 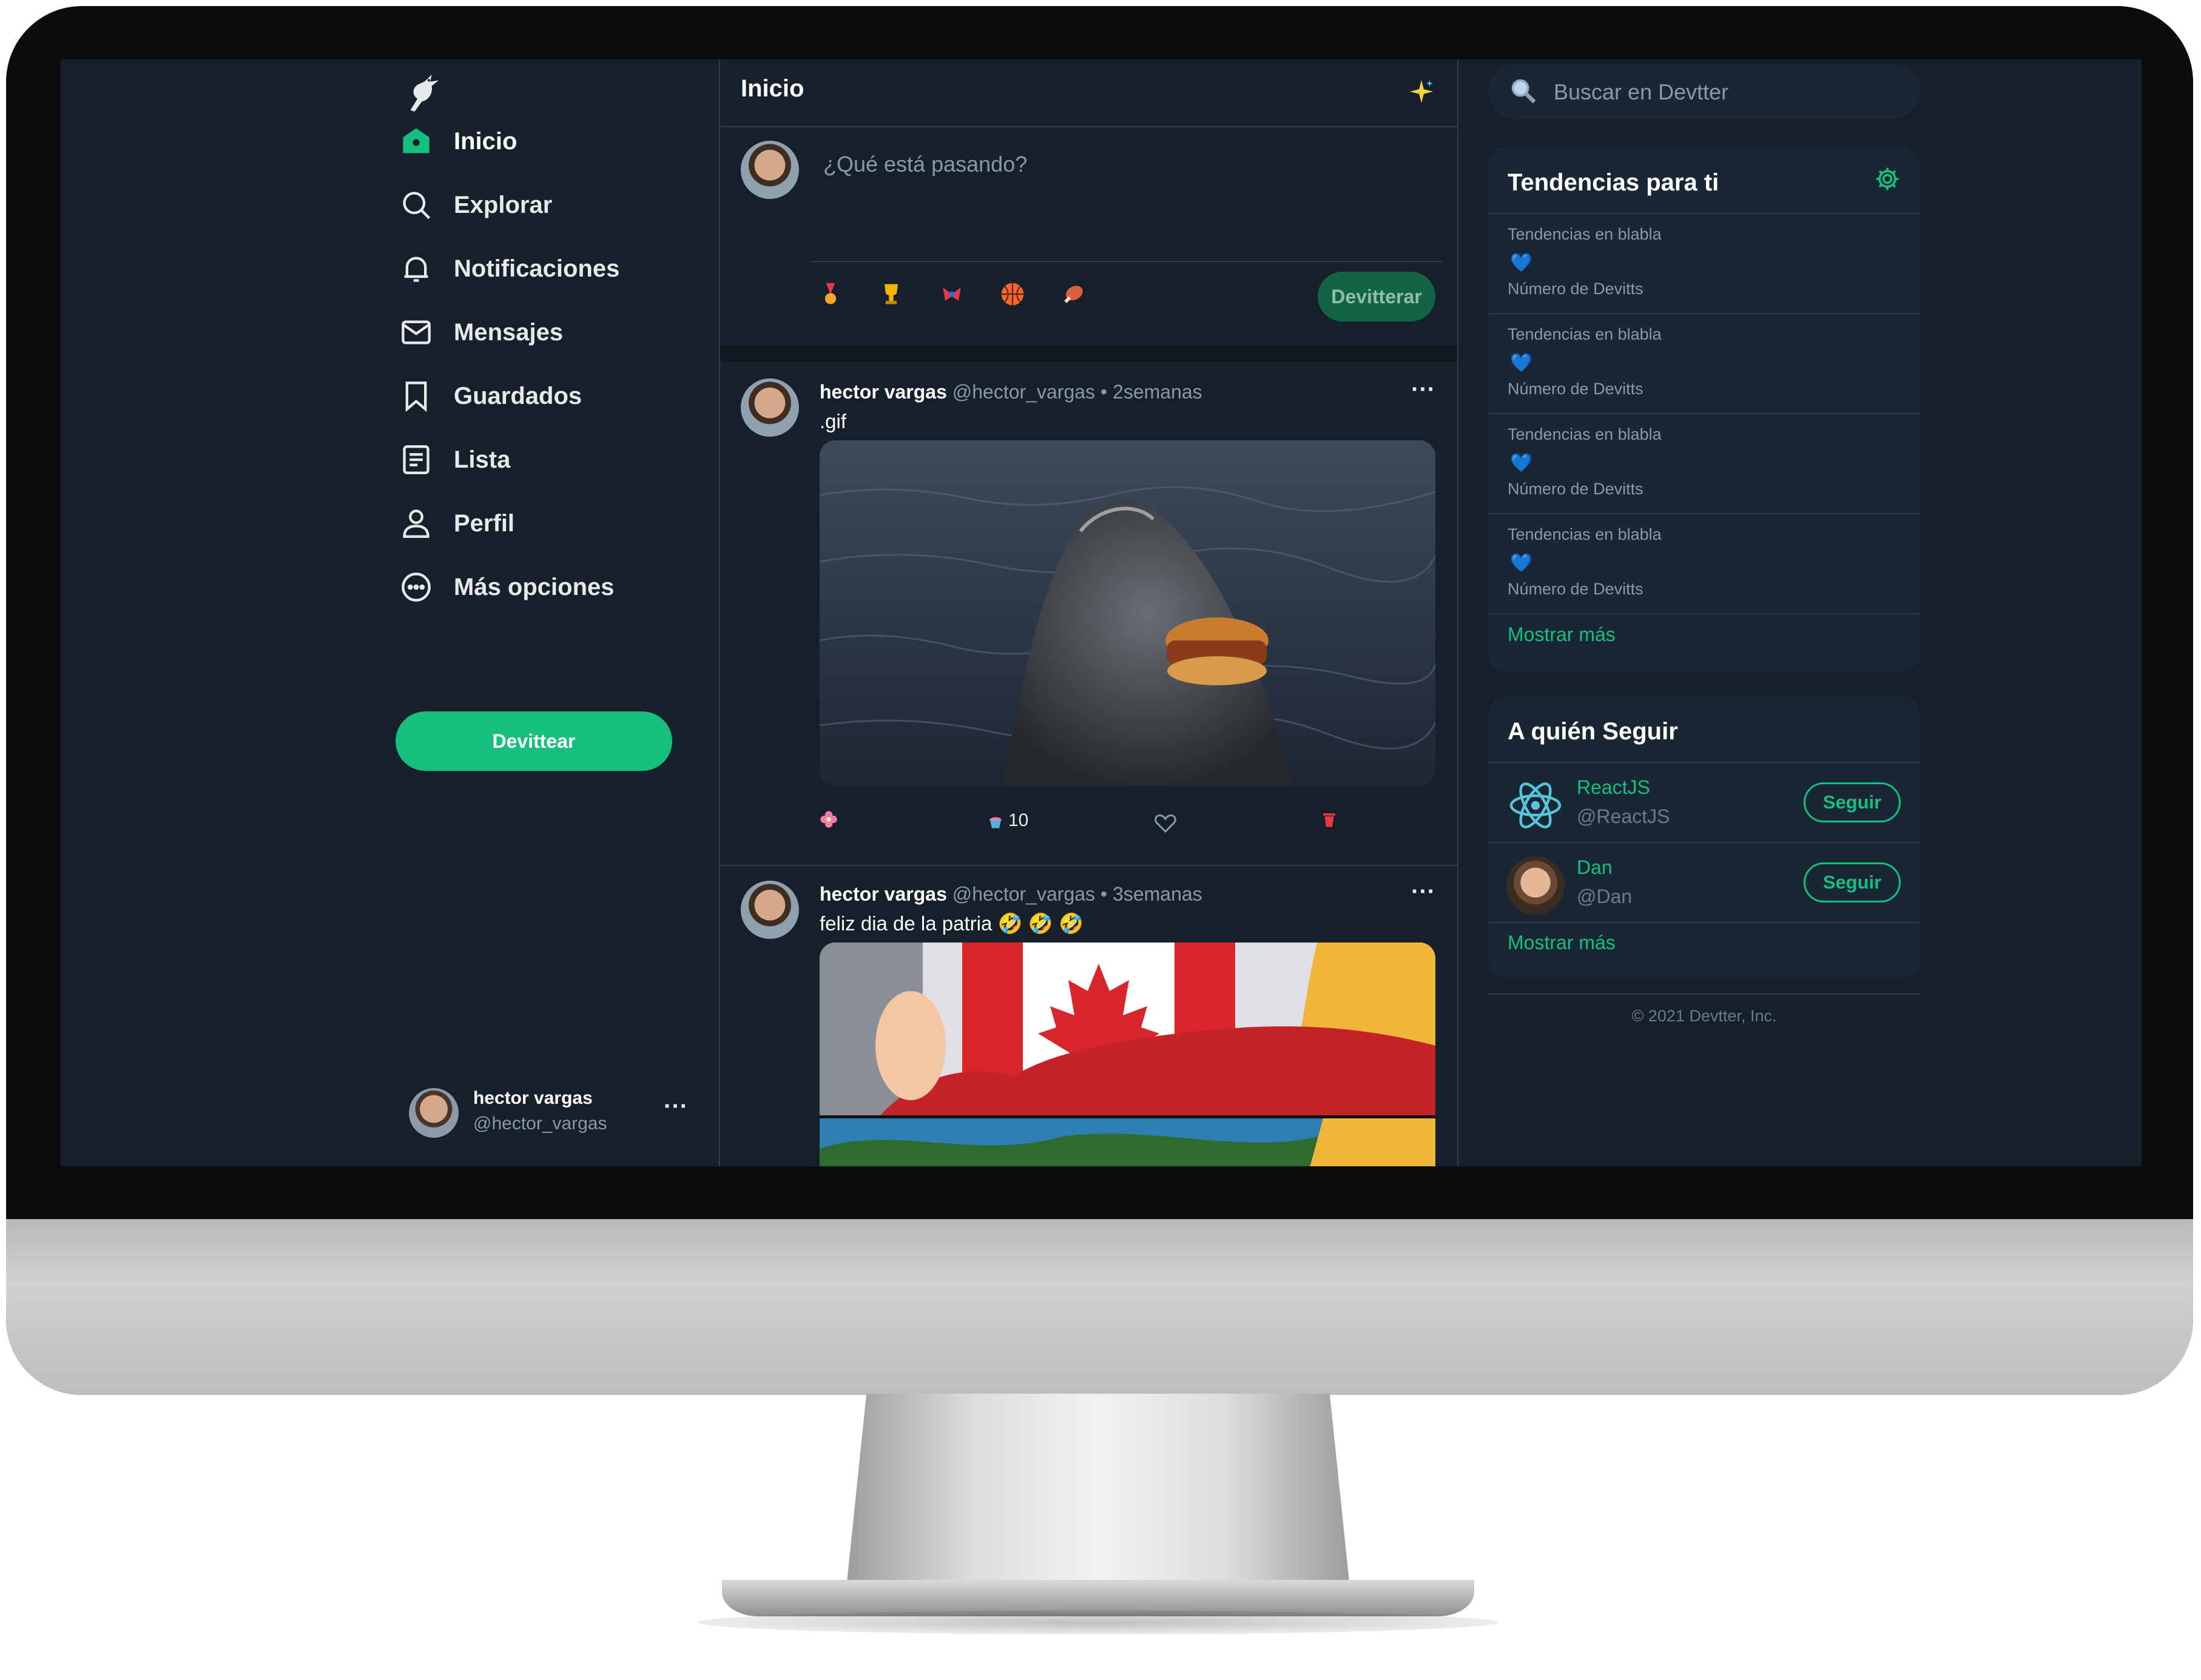 I want to click on nav-item-perfil: Perfil, so click(x=457, y=523).